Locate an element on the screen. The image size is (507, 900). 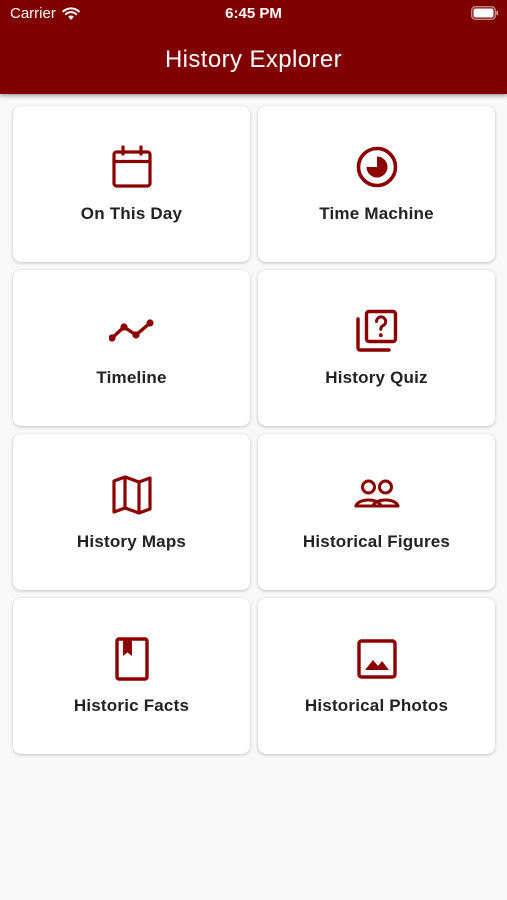
card-label: Historical Photos is located at coordinates (376, 705).